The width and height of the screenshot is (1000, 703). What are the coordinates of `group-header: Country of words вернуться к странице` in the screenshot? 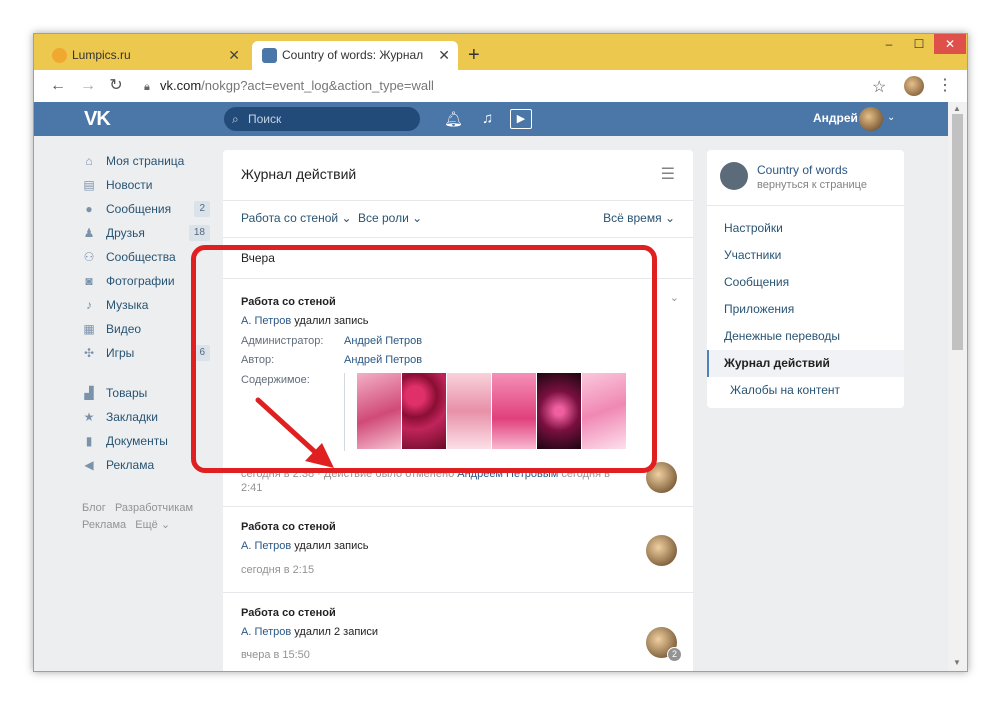 It's located at (805, 178).